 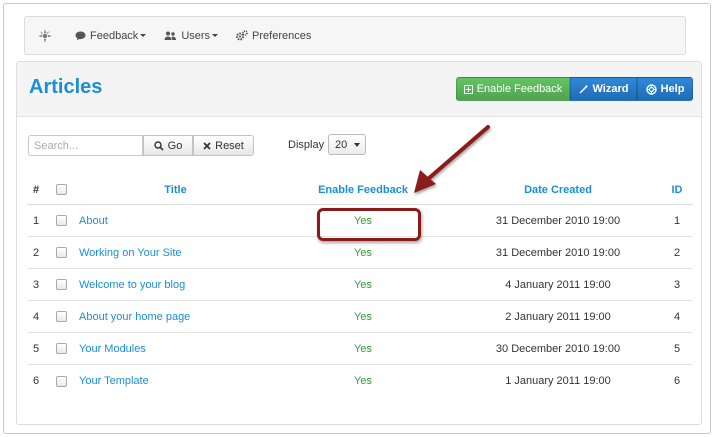 I want to click on row-num: 6, so click(x=36, y=381).